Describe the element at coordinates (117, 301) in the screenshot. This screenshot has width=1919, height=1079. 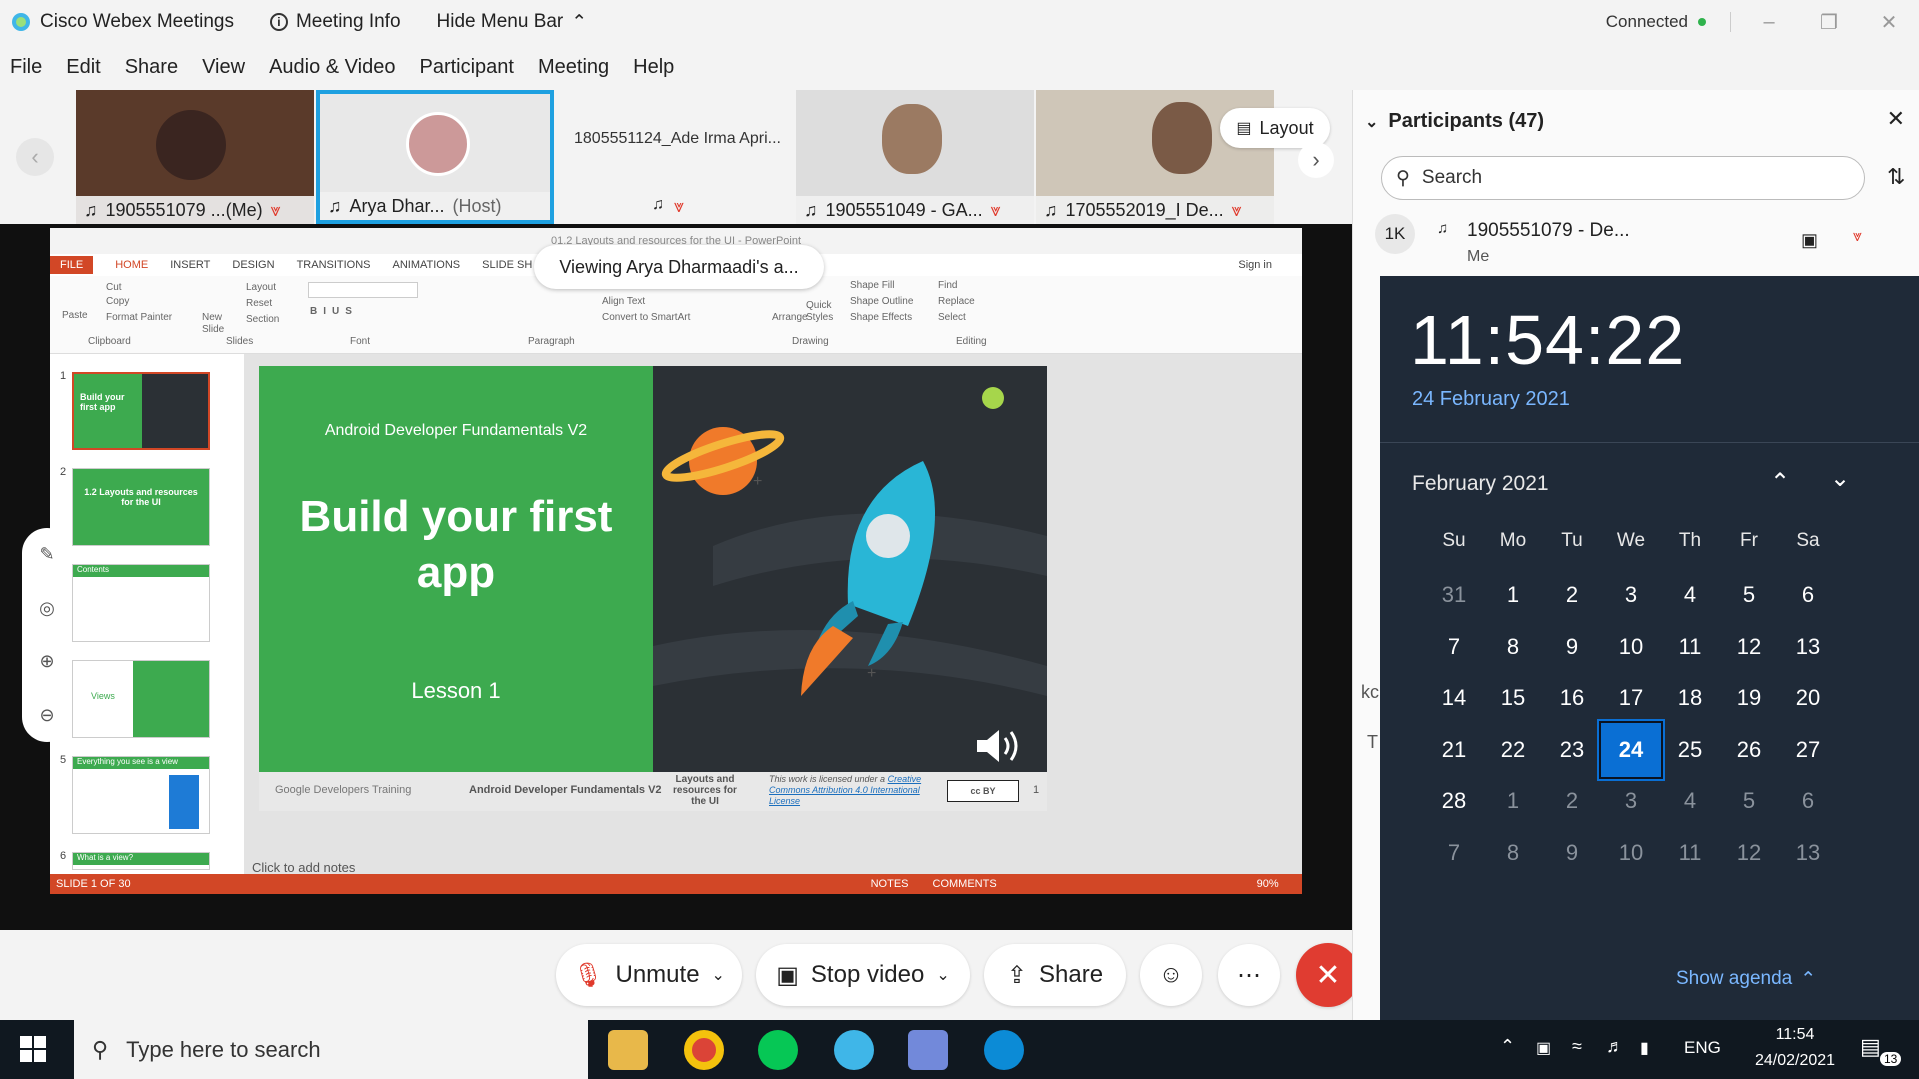
I see `copy-button: Copy` at that location.